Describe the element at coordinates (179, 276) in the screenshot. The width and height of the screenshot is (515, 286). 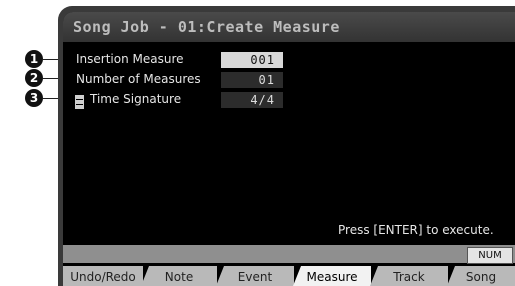
I see `tab-note: Note` at that location.